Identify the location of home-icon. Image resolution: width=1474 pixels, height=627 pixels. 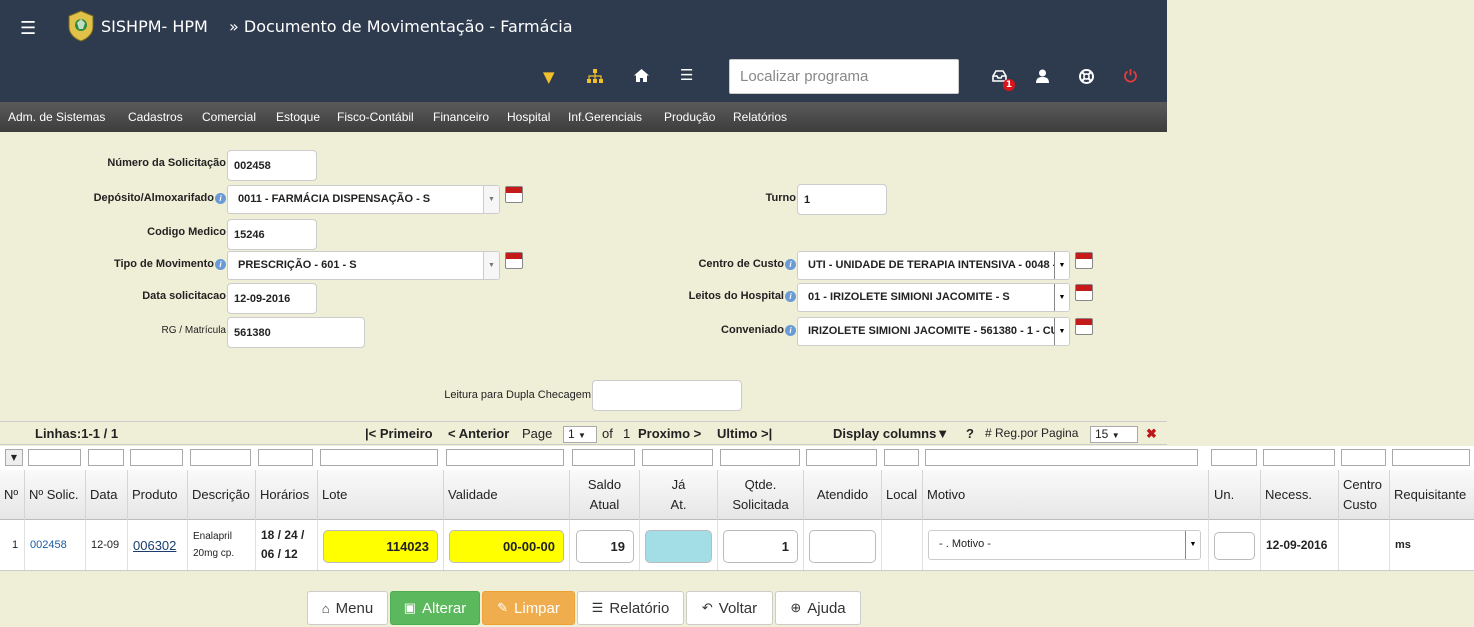
(641, 75).